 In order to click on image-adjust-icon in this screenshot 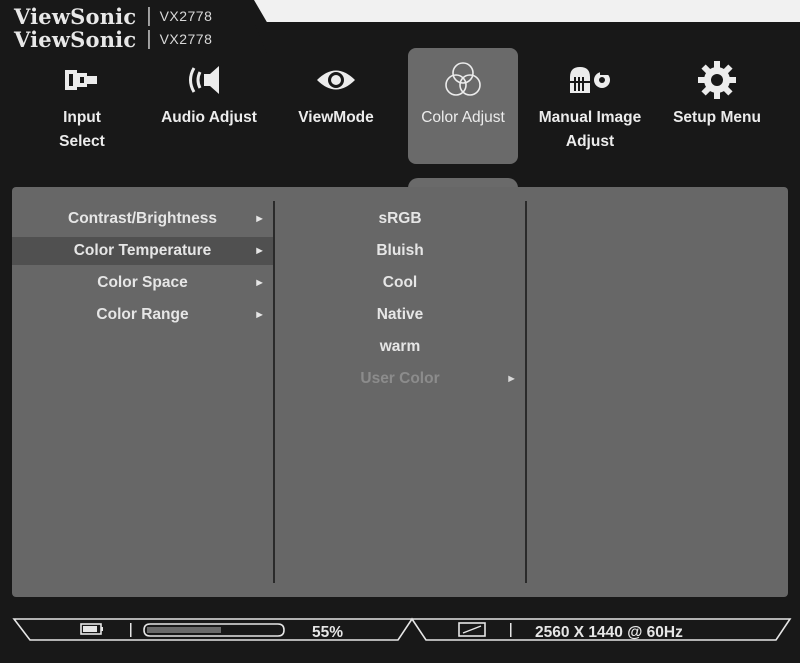, I will do `click(590, 80)`.